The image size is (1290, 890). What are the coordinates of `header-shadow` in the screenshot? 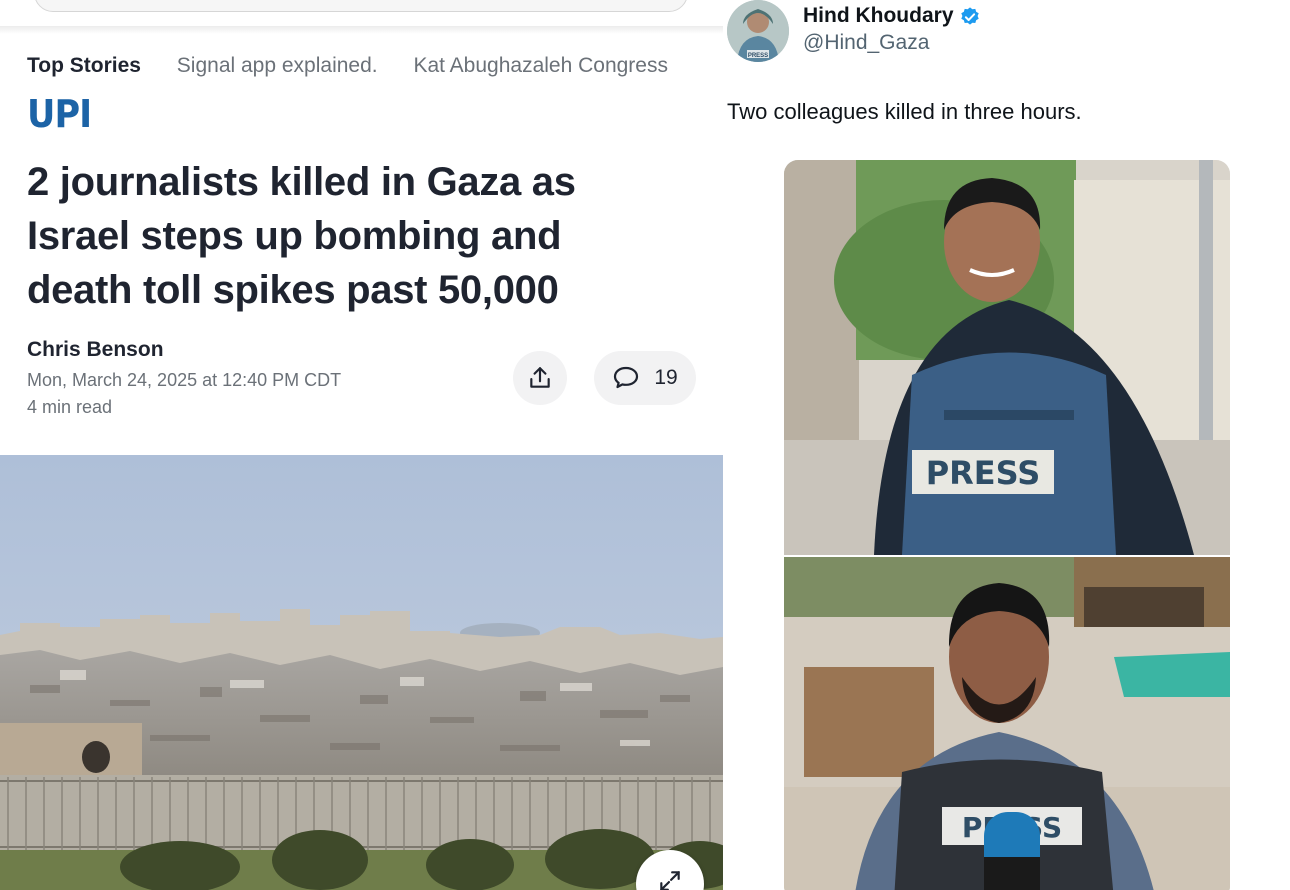 It's located at (361, 30).